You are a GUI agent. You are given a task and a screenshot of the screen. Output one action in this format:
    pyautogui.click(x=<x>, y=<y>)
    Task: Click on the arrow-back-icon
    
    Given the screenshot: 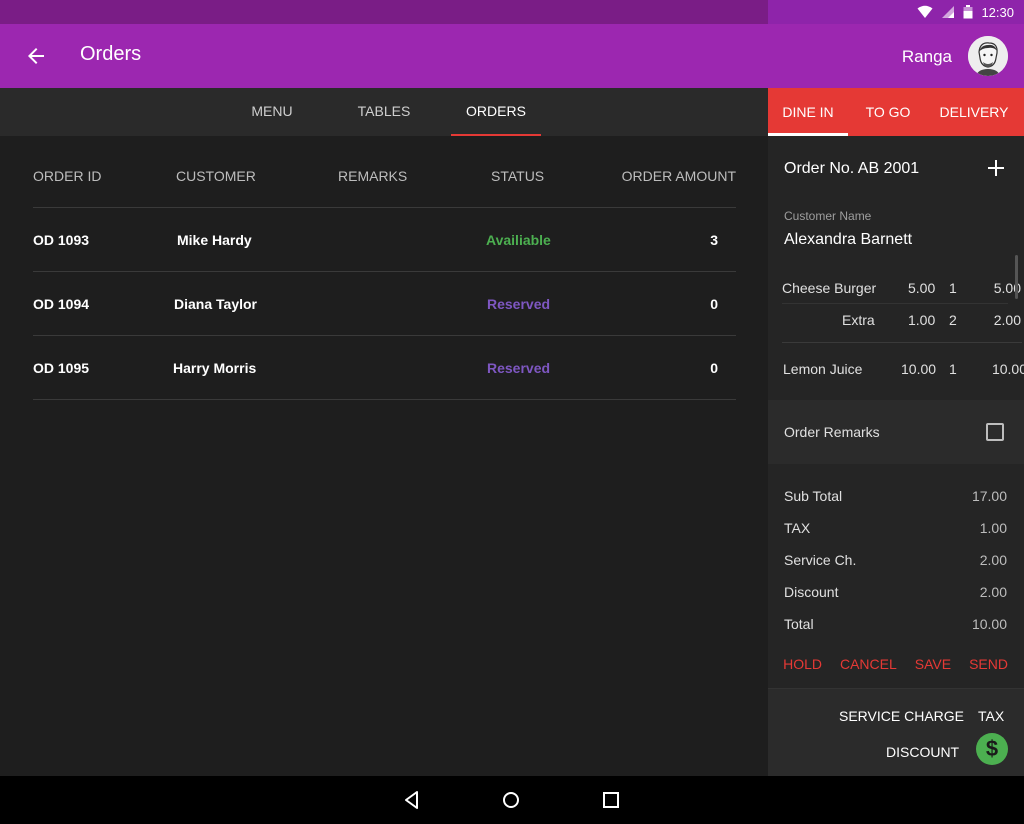 What is the action you would take?
    pyautogui.click(x=36, y=56)
    